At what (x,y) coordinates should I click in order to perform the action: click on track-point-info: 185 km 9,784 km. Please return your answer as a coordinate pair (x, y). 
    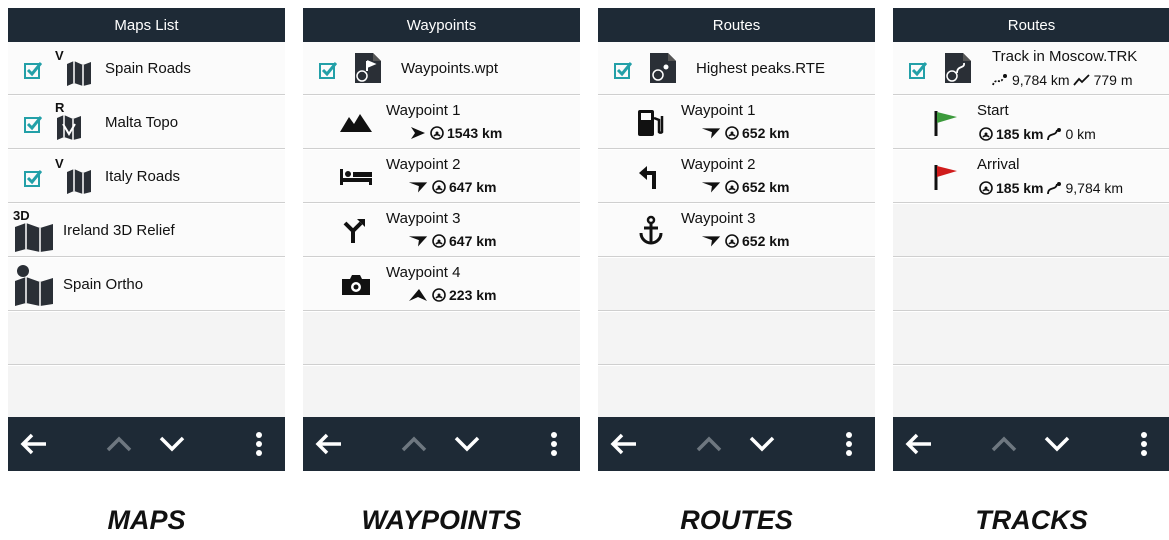
    Looking at the image, I should click on (1051, 188).